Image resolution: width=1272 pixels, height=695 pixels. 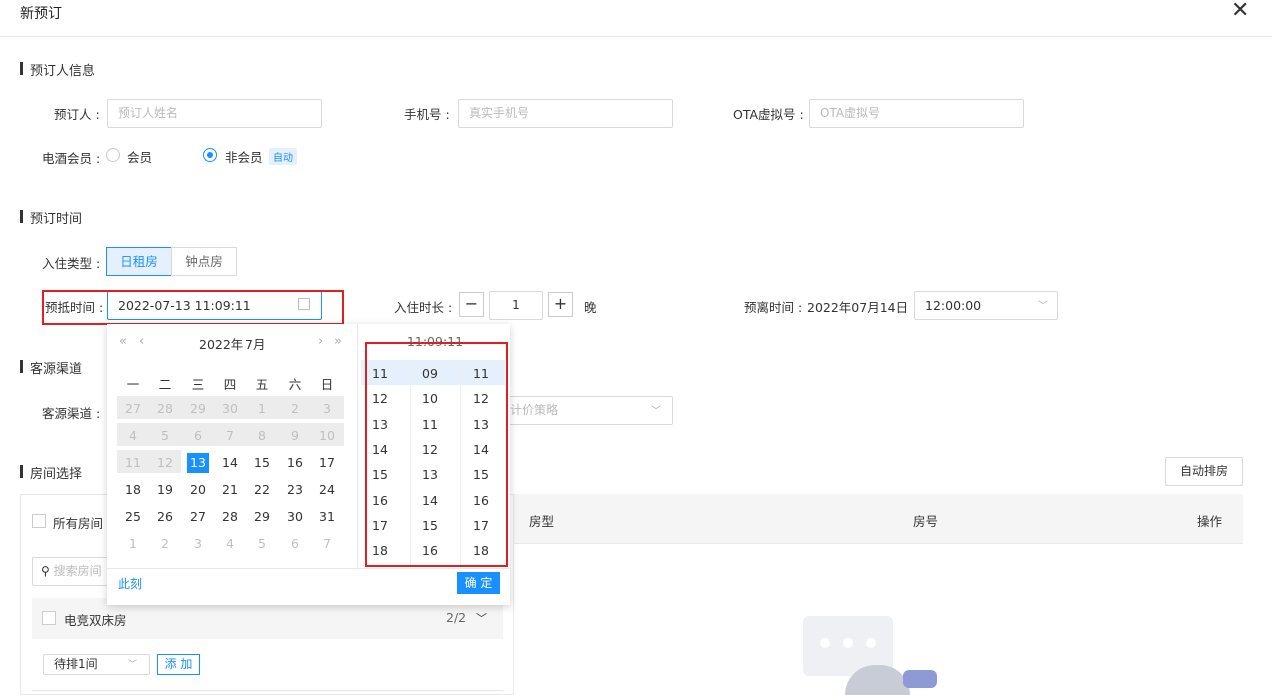 What do you see at coordinates (133, 462) in the screenshot?
I see `calendar-day: 11` at bounding box center [133, 462].